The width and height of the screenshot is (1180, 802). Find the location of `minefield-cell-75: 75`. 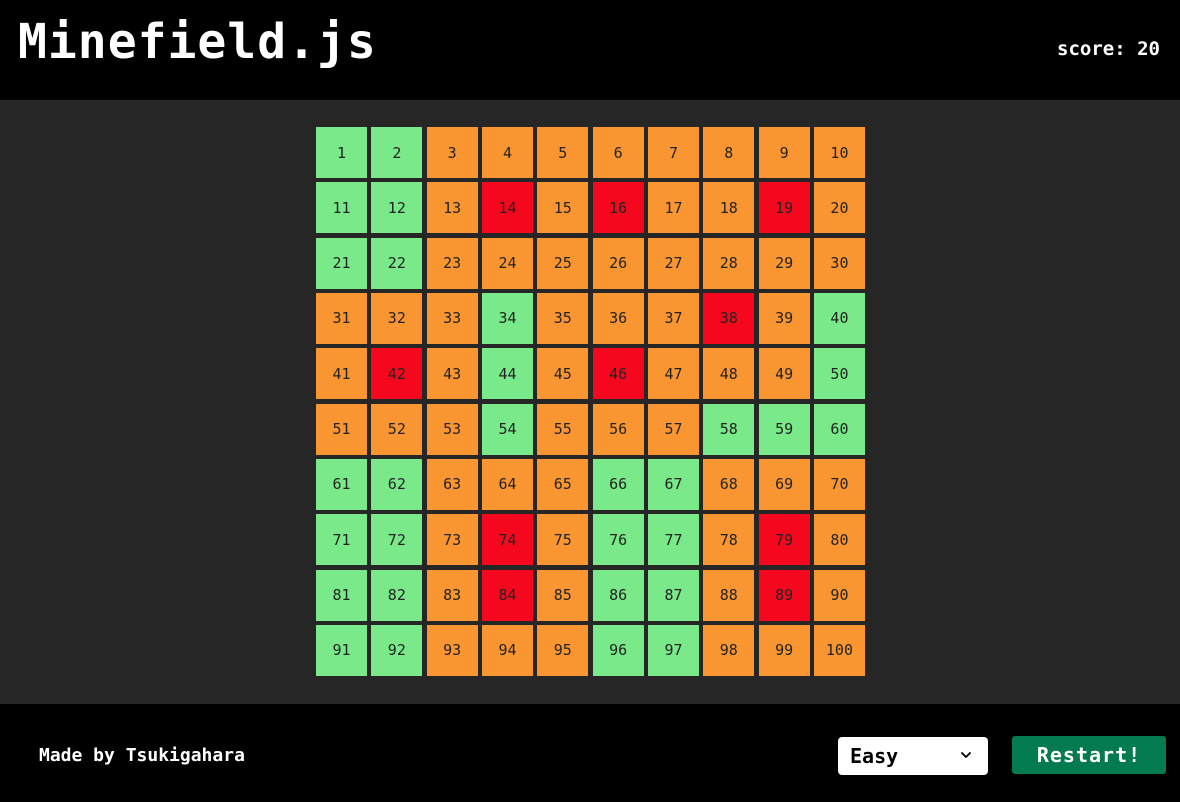

minefield-cell-75: 75 is located at coordinates (563, 540).